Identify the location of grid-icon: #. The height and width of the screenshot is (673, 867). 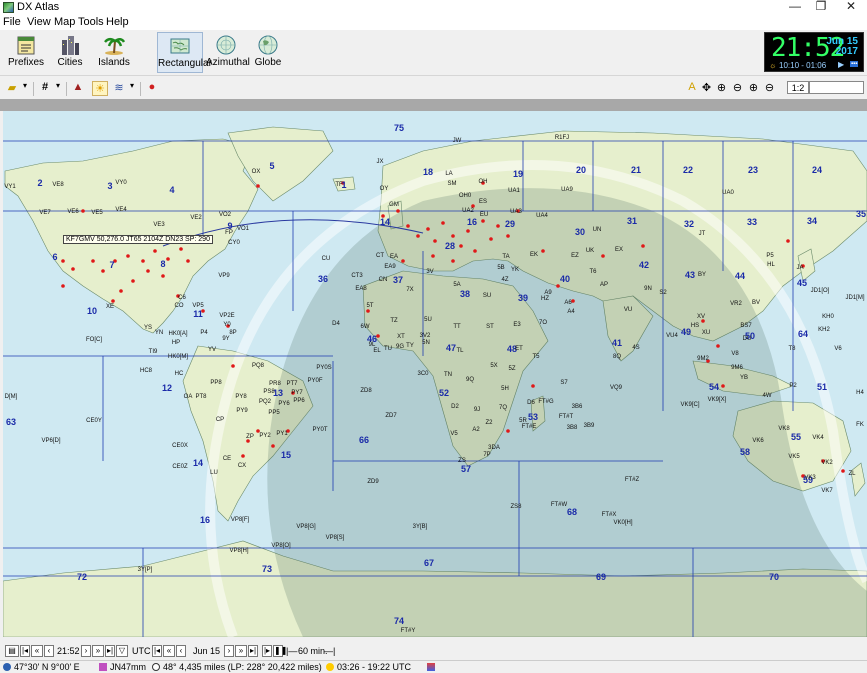
(45, 88).